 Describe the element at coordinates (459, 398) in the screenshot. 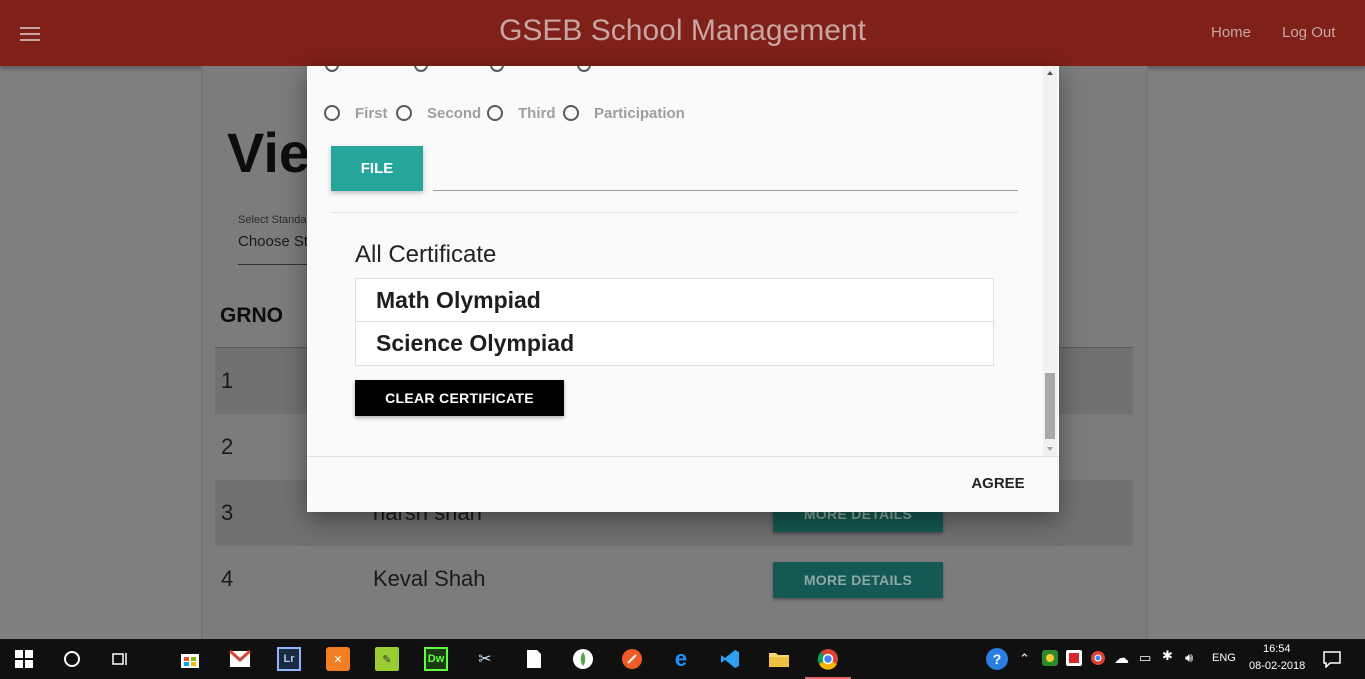

I see `clear-certificate-button: CLEAR CERTIFICATE` at that location.